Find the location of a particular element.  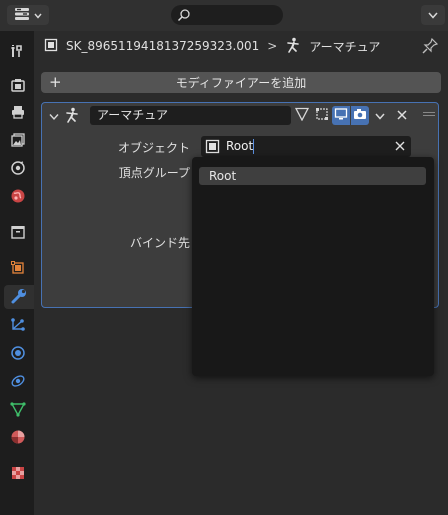

tab-constraints is located at coordinates (18, 382).